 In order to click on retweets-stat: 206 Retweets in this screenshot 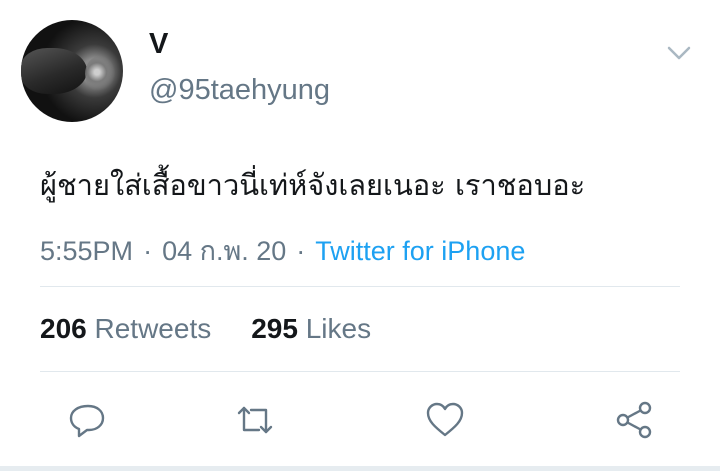, I will do `click(125, 329)`.